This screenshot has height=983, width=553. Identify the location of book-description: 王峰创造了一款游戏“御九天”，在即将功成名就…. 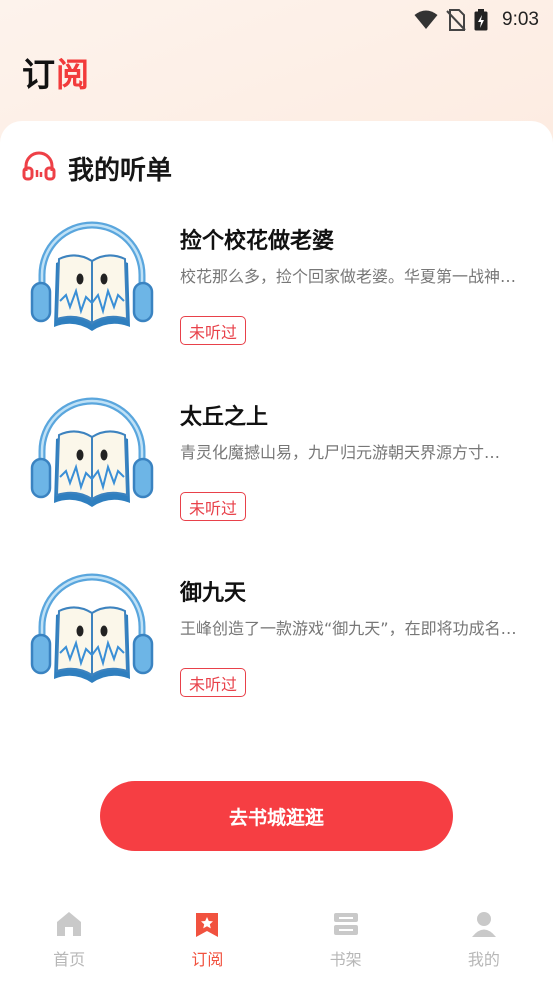
(355, 628).